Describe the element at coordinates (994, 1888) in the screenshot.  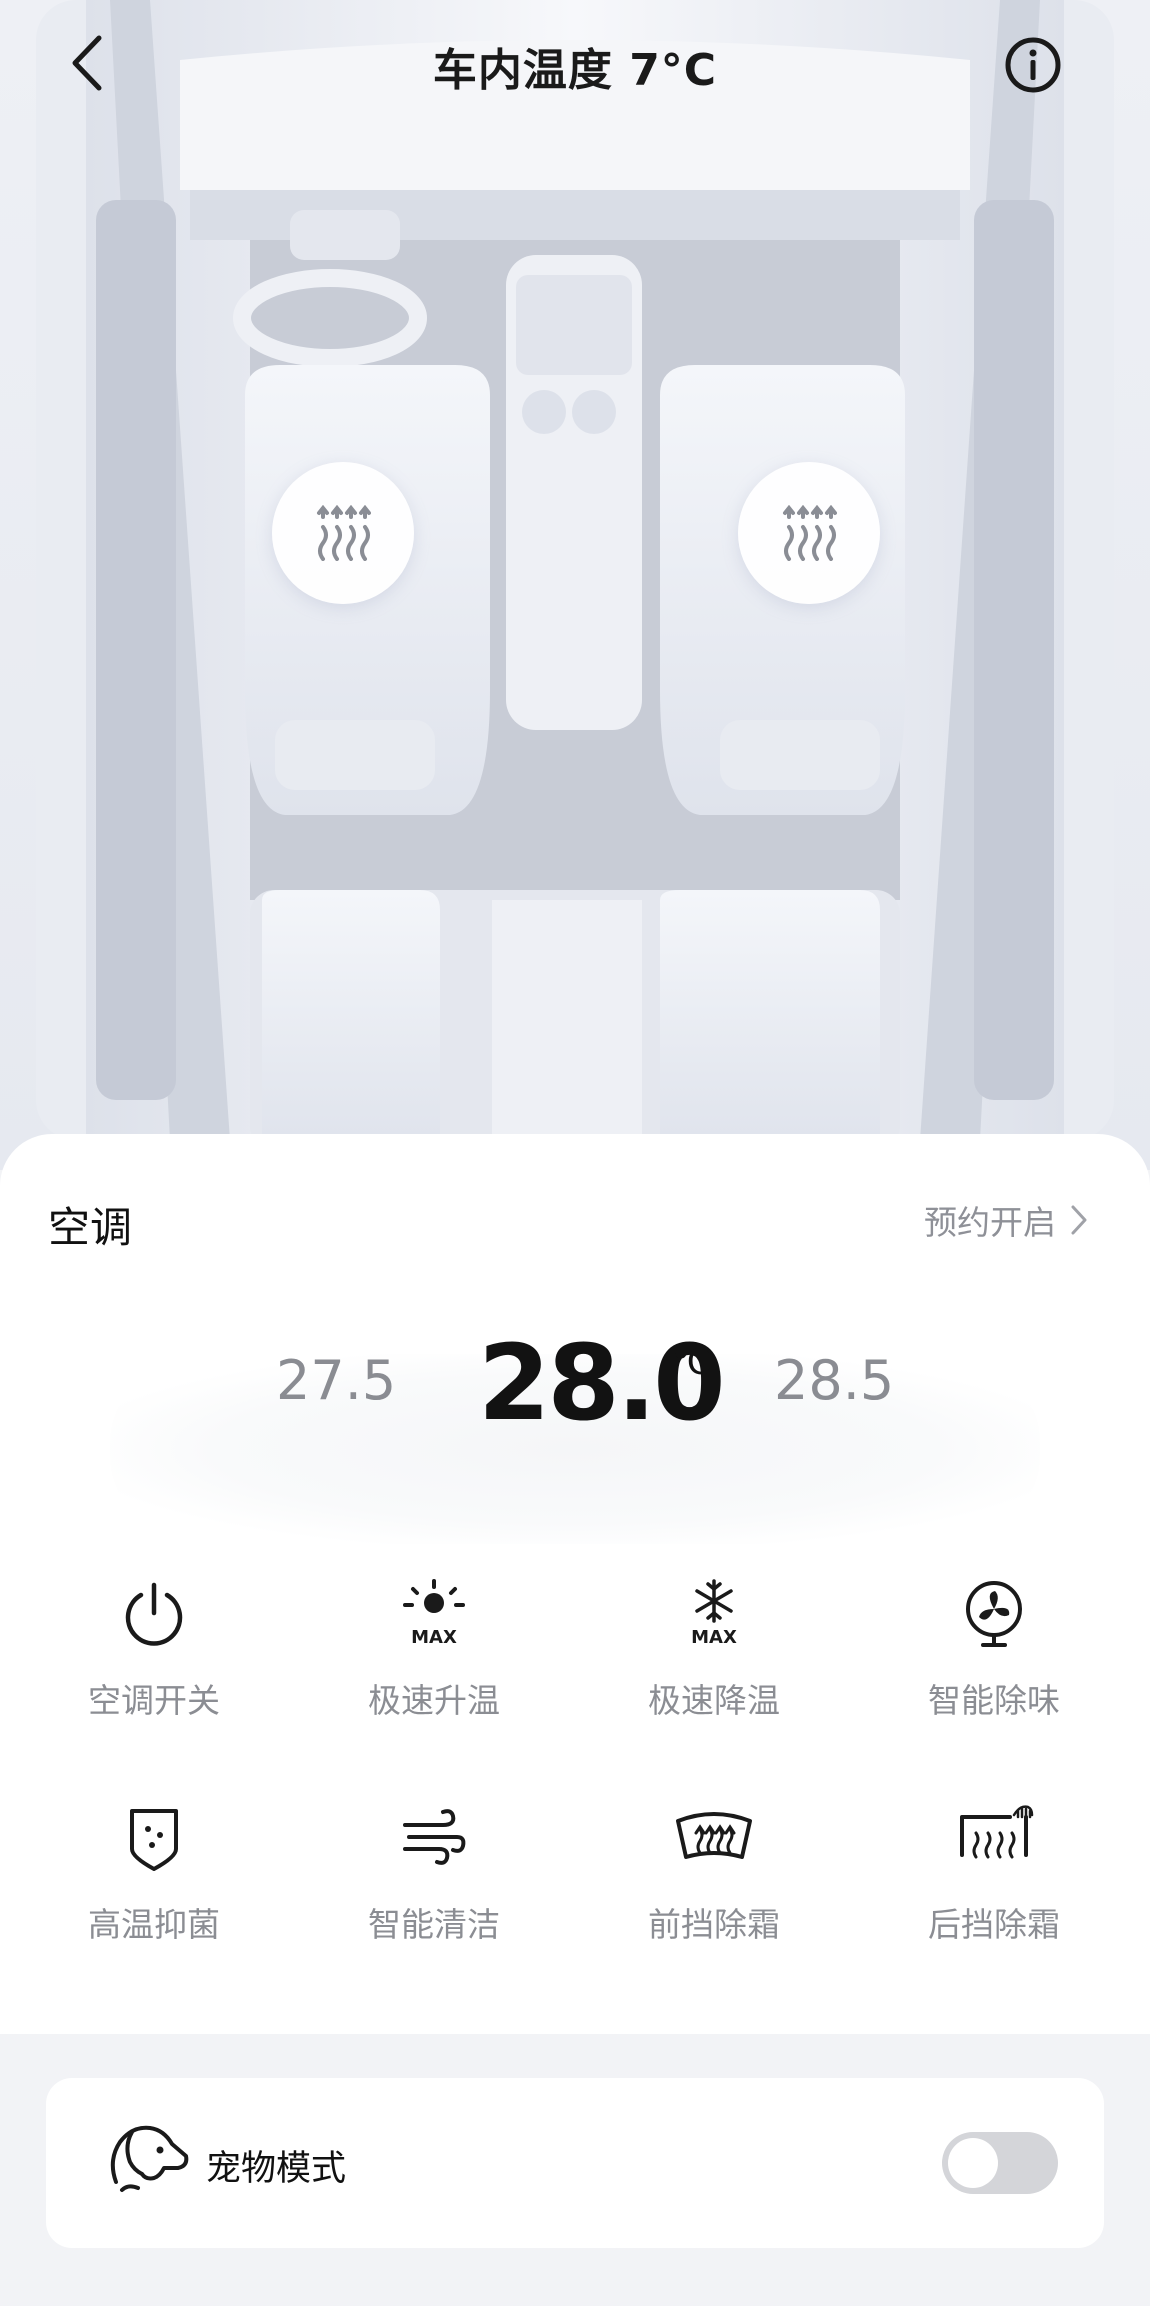
I see `rear-defrost-button: 后挡除霜` at that location.